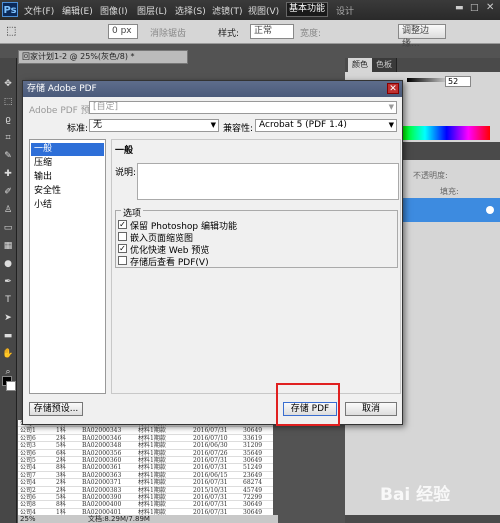  Describe the element at coordinates (67, 205) in the screenshot. I see `category-summary: 小结` at that location.